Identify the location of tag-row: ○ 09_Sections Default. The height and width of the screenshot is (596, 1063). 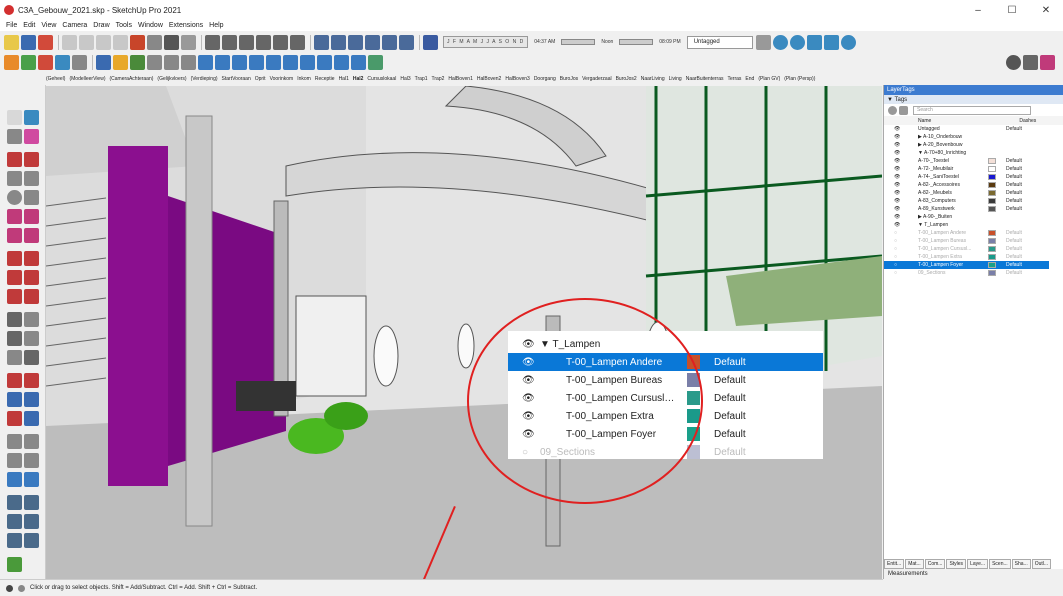
(966, 273).